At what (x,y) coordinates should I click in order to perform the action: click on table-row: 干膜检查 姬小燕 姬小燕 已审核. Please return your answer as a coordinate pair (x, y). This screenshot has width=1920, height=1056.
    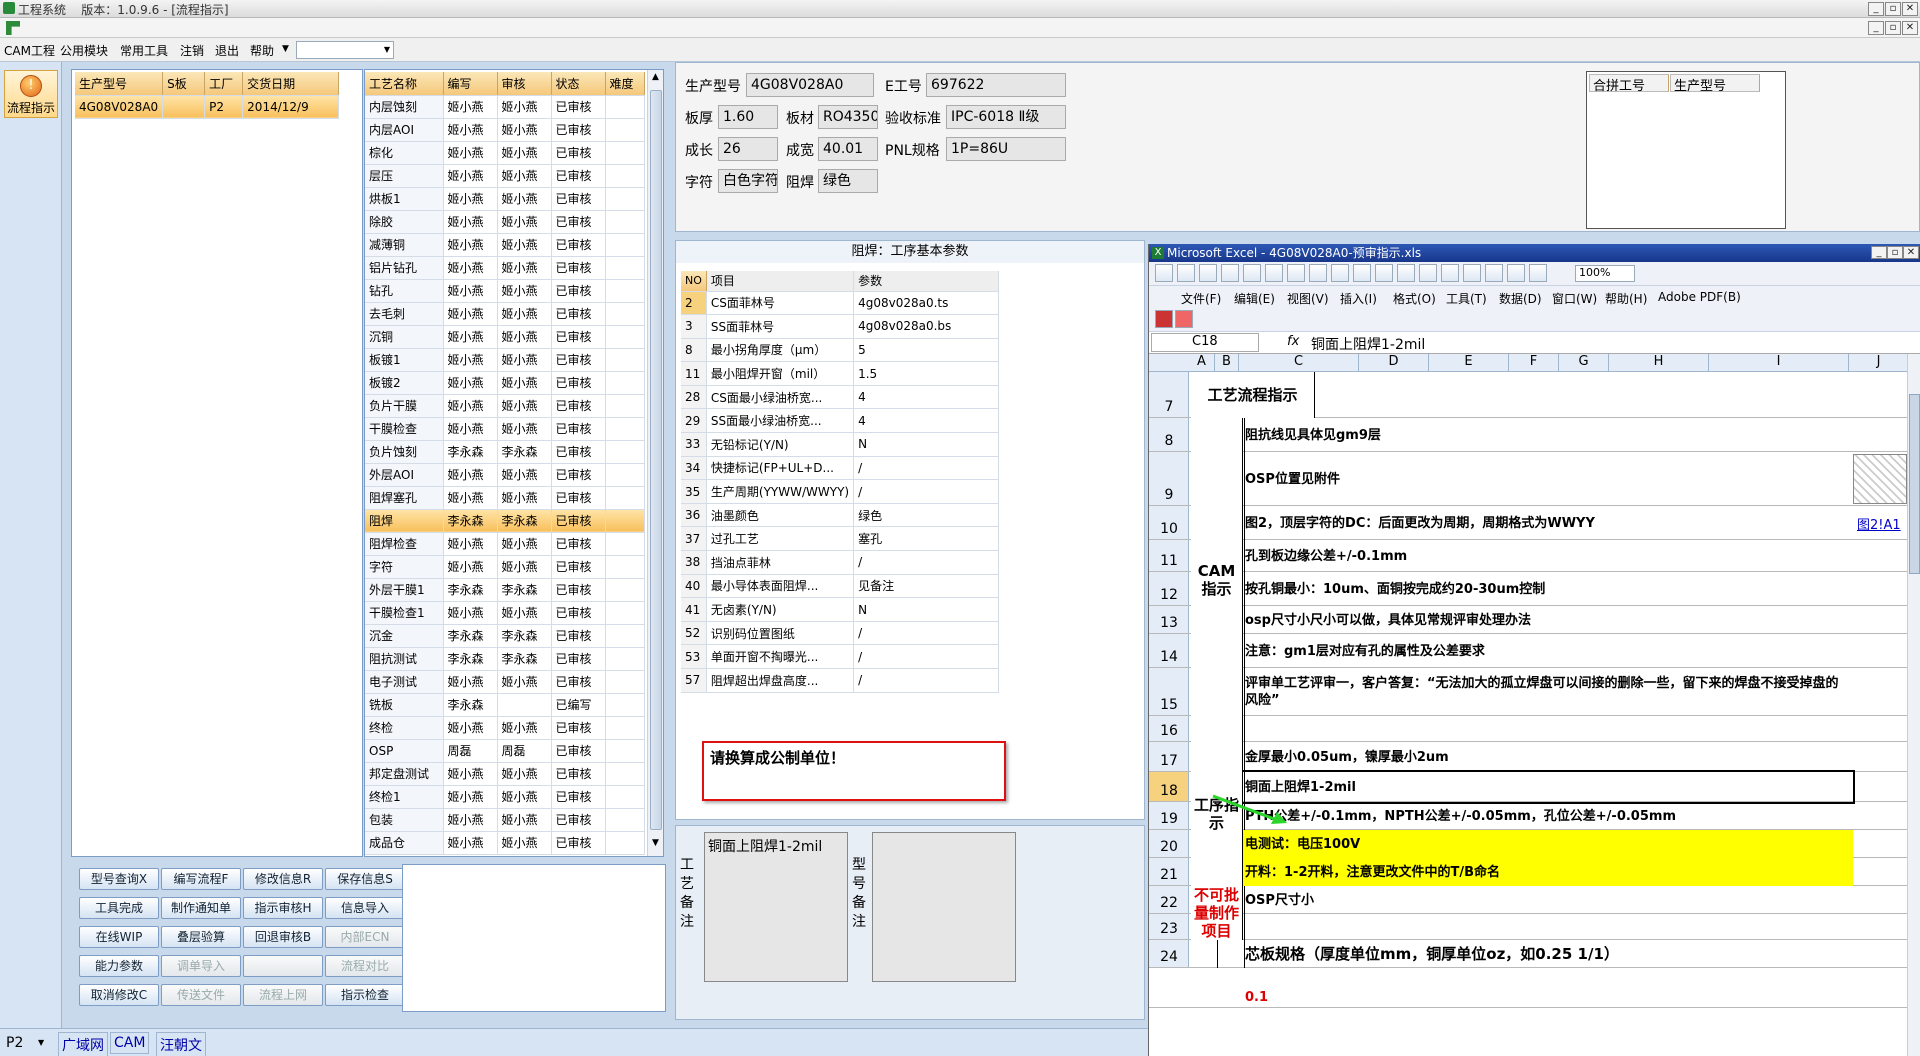
    Looking at the image, I should click on (505, 429).